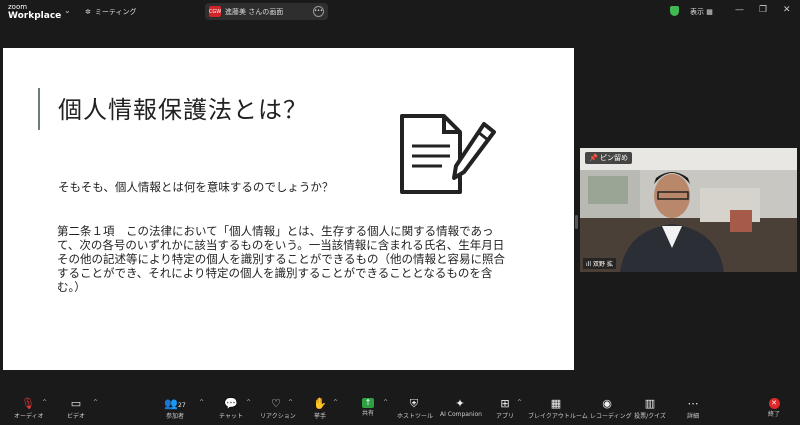 Image resolution: width=800 pixels, height=425 pixels. Describe the element at coordinates (414, 403) in the screenshot. I see `shield-icon: ⛨` at that location.